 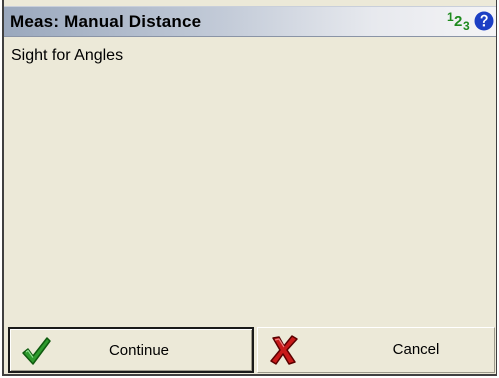 What do you see at coordinates (376, 350) in the screenshot?
I see `cancel-button: Cancel` at bounding box center [376, 350].